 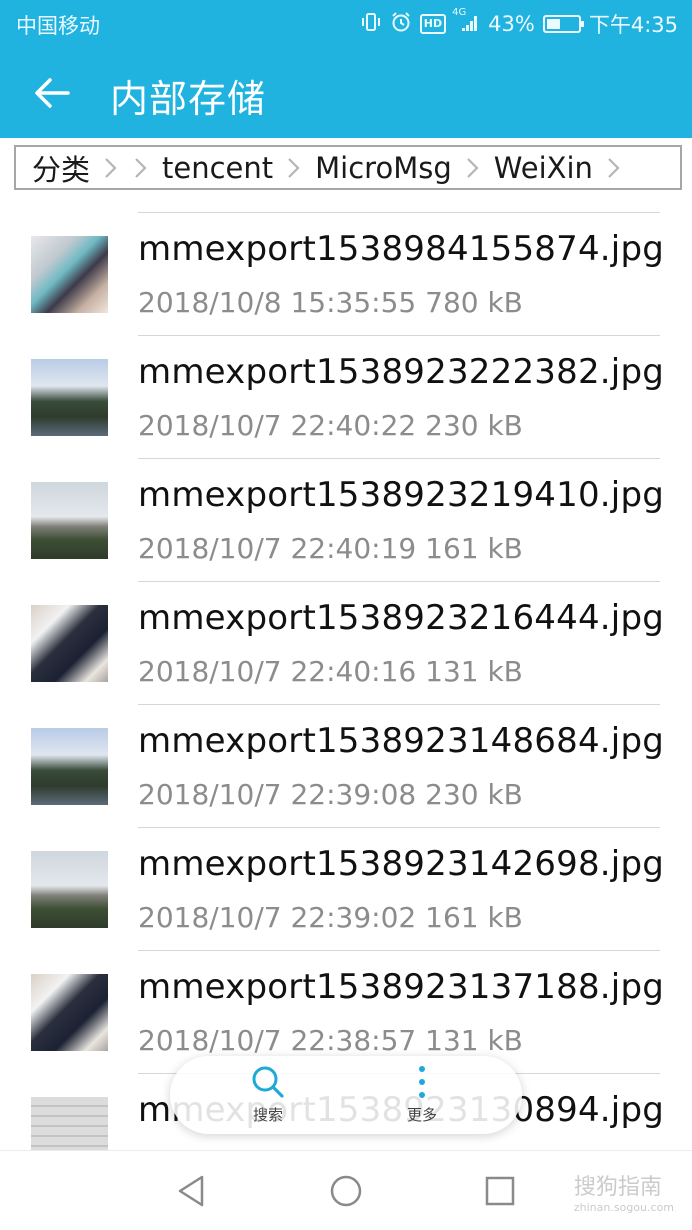 What do you see at coordinates (330, 548) in the screenshot?
I see `file-meta: 2018/10/7 22:40:19 161 kB` at bounding box center [330, 548].